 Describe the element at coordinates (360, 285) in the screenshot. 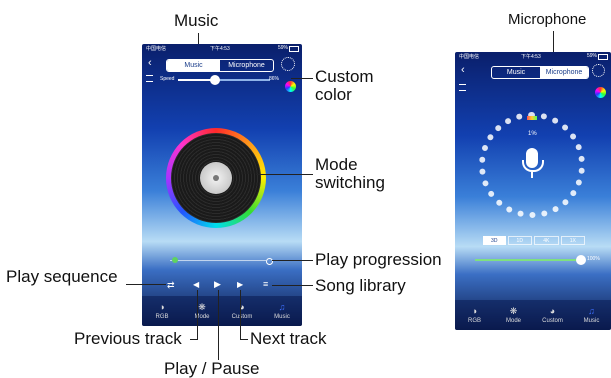

I see `song-library-callout: Song library` at that location.